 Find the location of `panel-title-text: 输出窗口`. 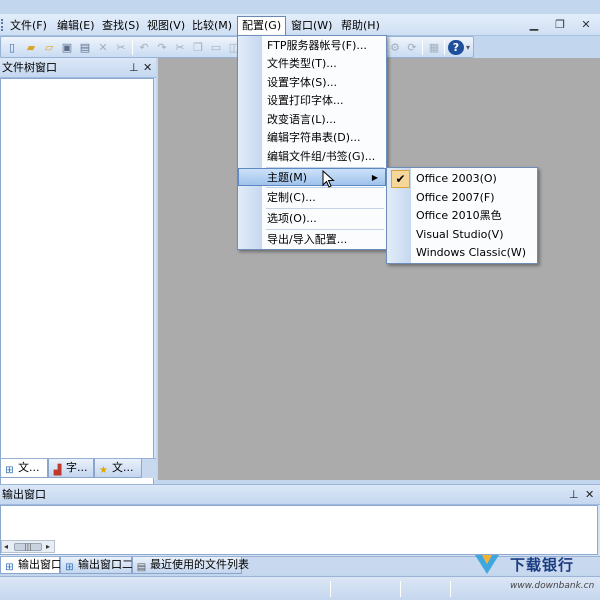

panel-title-text: 输出窗口 is located at coordinates (24, 494).